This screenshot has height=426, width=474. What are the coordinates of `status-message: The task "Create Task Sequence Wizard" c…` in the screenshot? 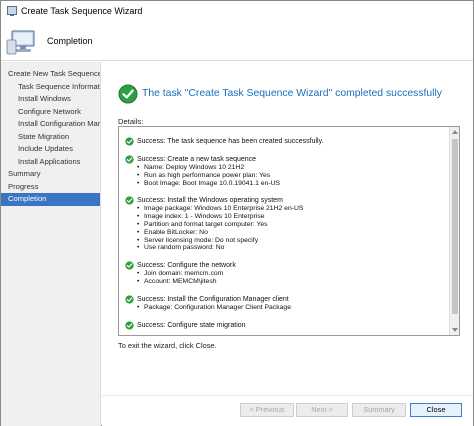 It's located at (292, 93).